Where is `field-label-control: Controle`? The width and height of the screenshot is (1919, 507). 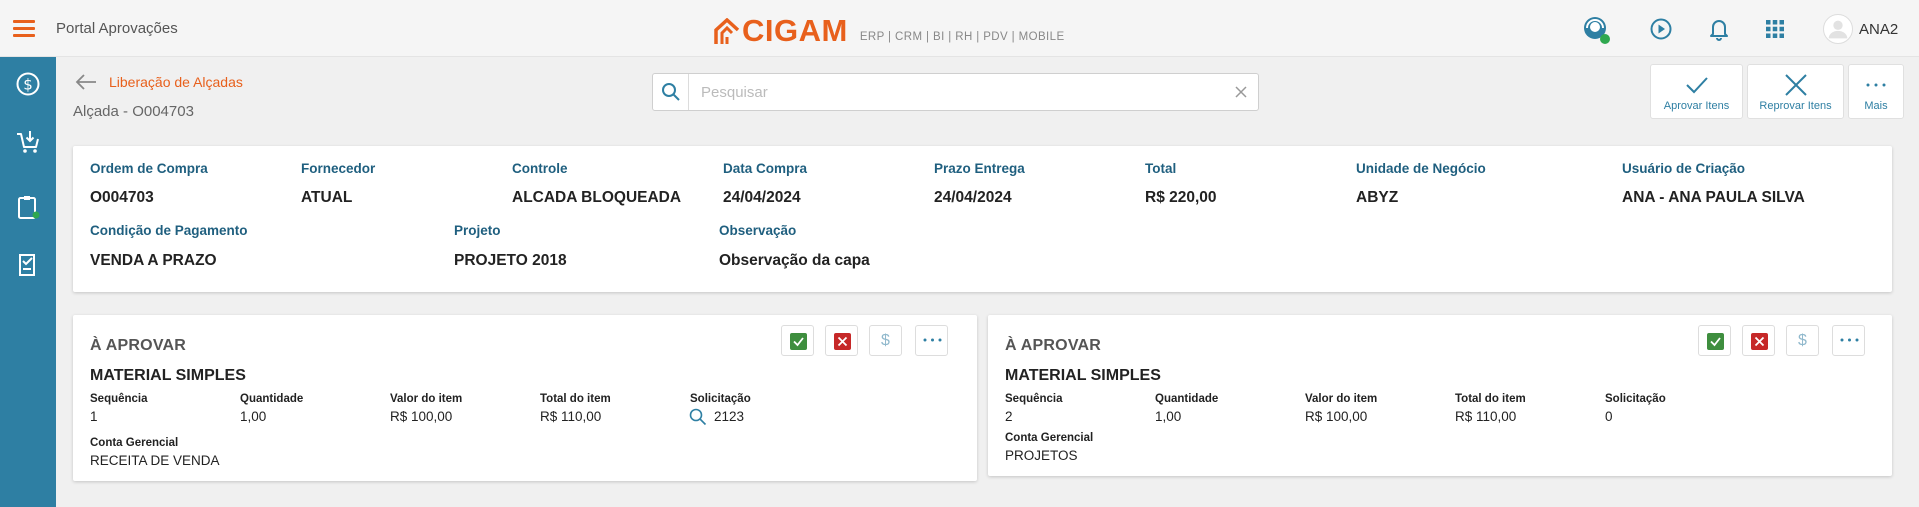 field-label-control: Controle is located at coordinates (540, 168).